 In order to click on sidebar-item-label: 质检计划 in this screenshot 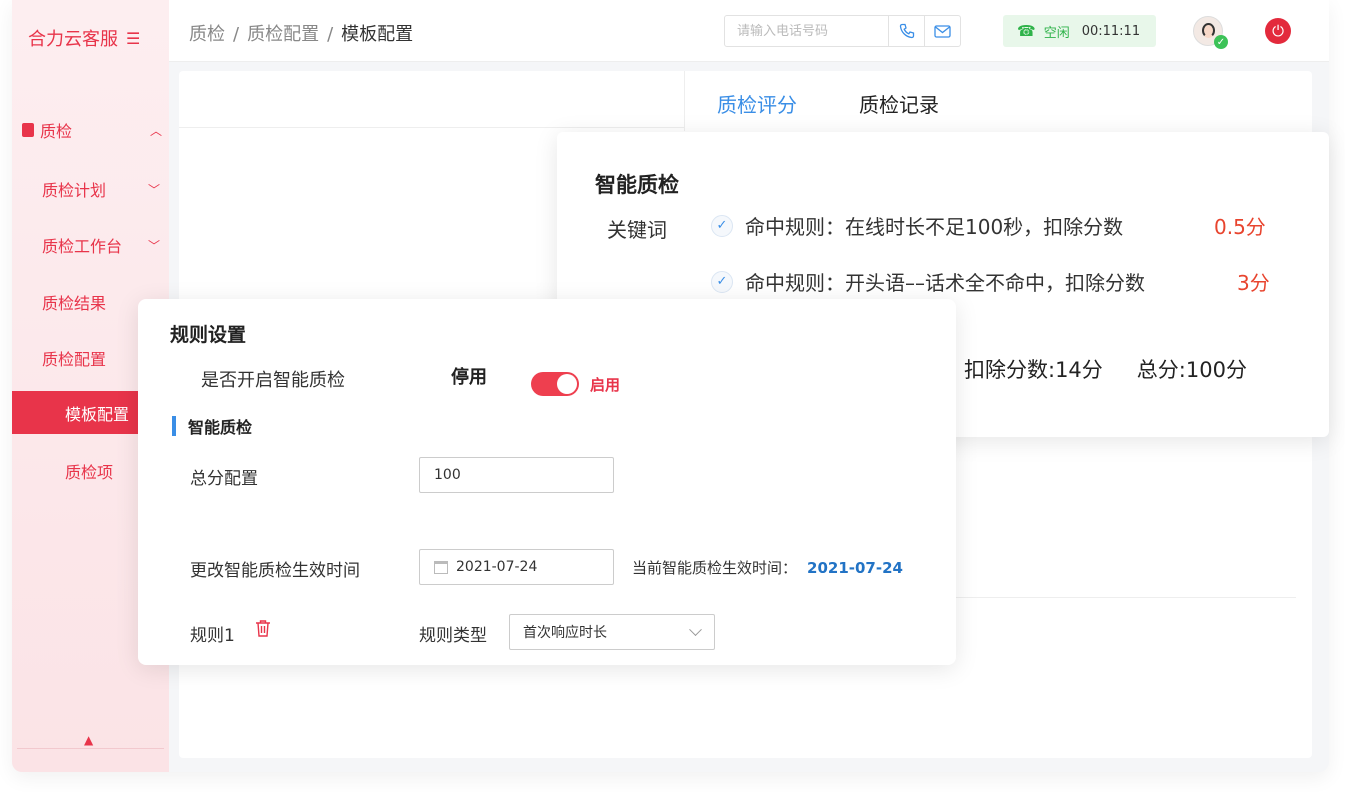, I will do `click(74, 190)`.